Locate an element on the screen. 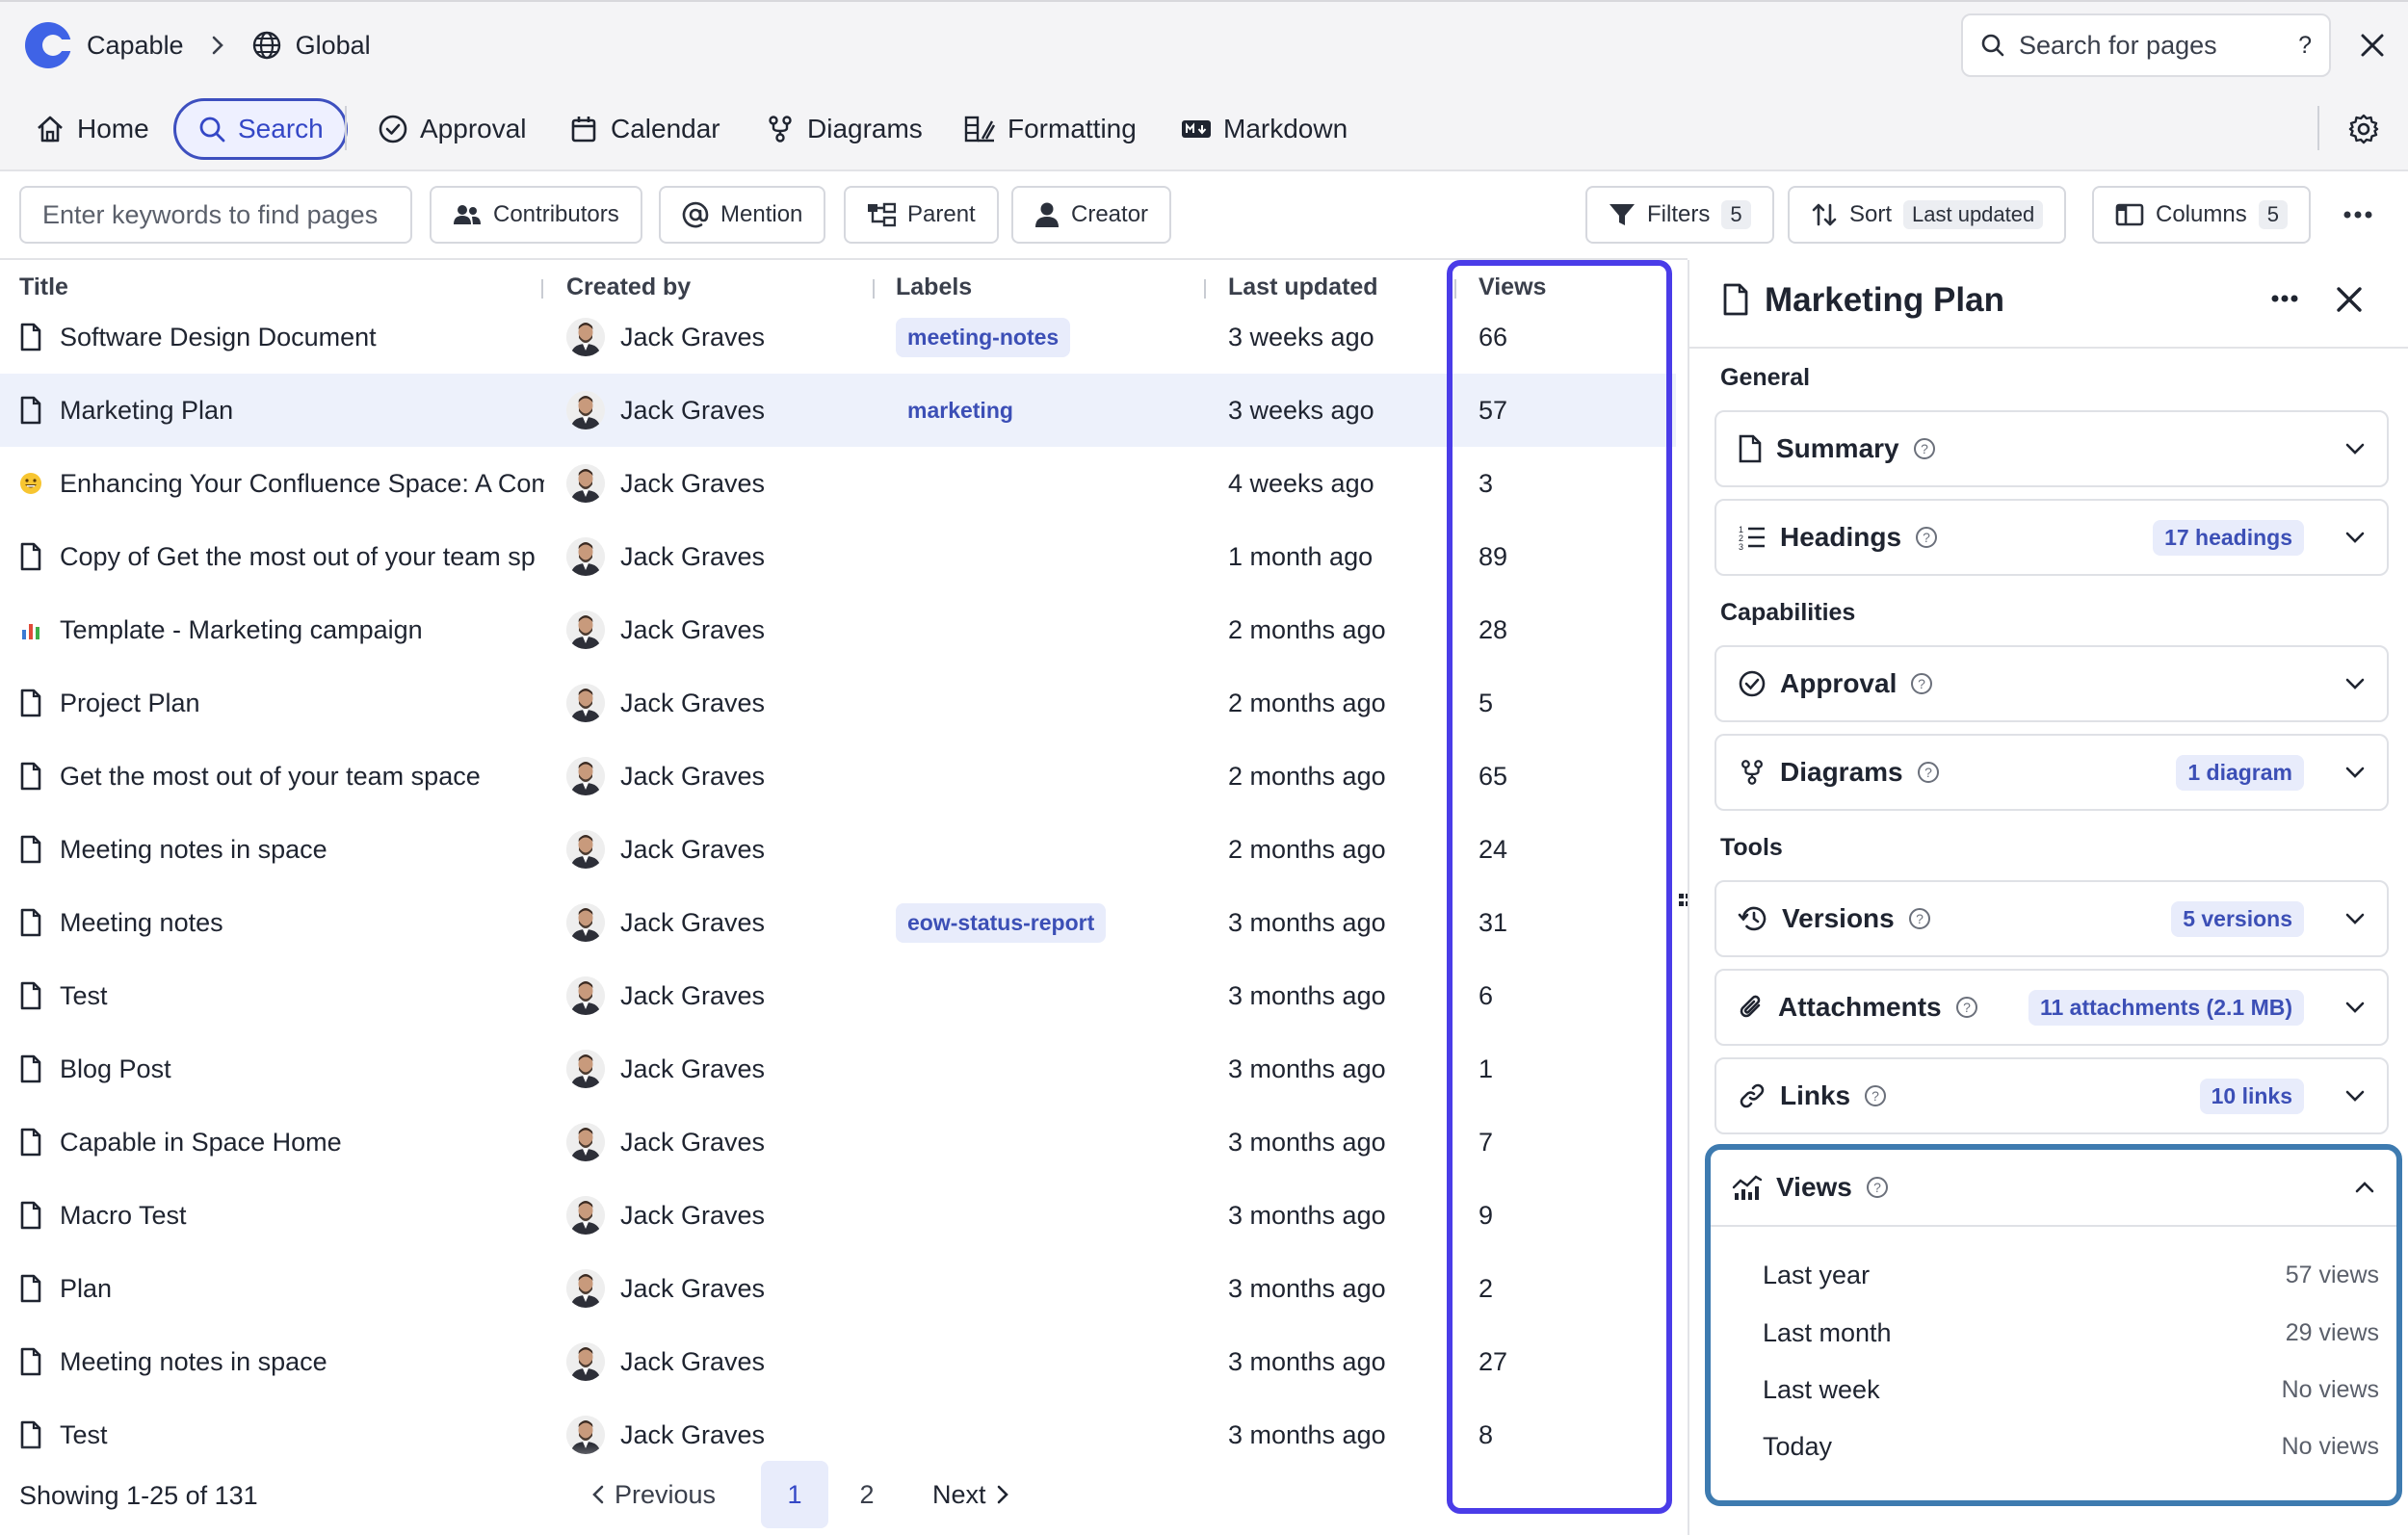 The height and width of the screenshot is (1535, 2408). cell-title: Test is located at coordinates (281, 995).